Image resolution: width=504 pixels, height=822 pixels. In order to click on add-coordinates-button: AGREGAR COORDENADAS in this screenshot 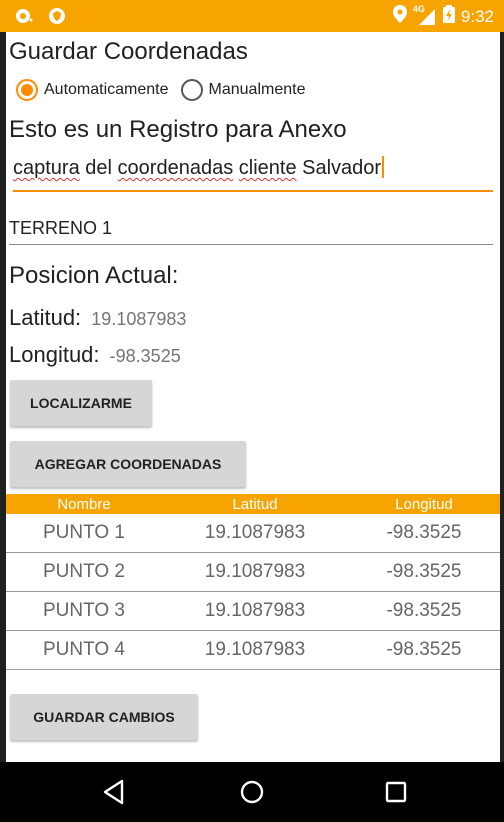, I will do `click(128, 464)`.